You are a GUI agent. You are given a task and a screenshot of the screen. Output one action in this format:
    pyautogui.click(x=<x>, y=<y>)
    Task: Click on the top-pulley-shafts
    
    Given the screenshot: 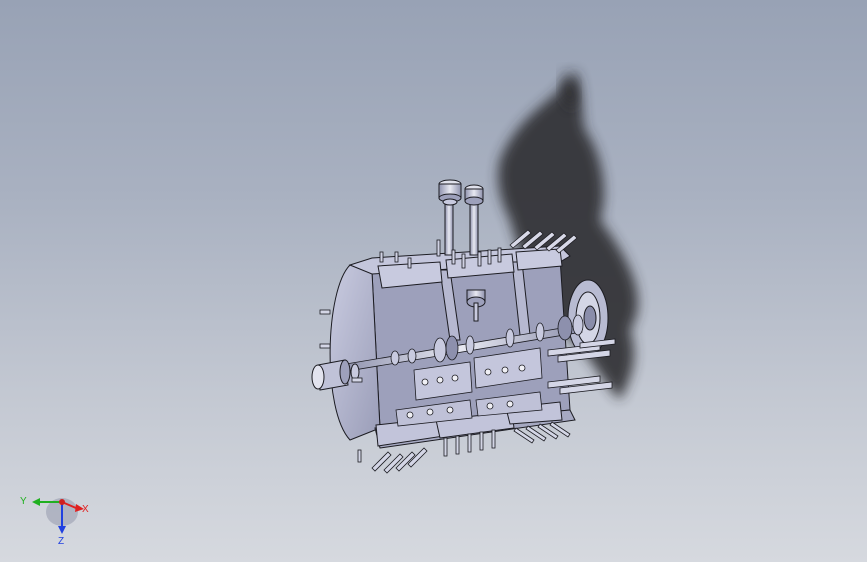 What is the action you would take?
    pyautogui.click(x=461, y=217)
    